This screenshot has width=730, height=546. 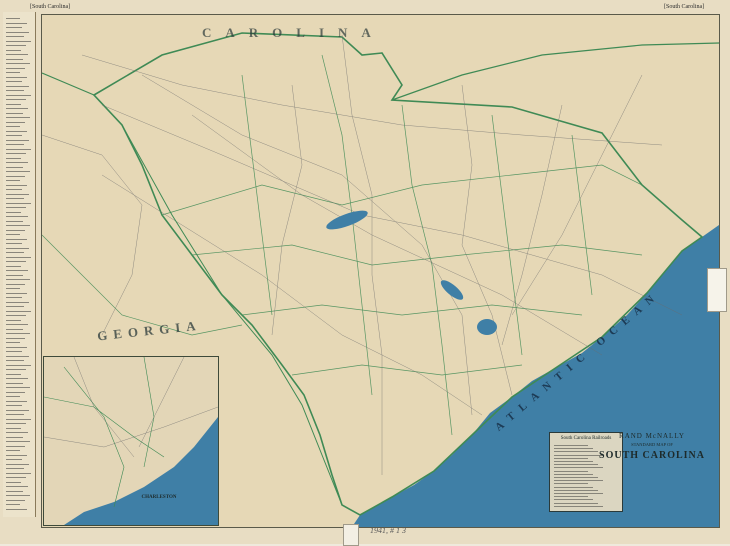 I want to click on header-right-title: [South Carolina], so click(x=684, y=7).